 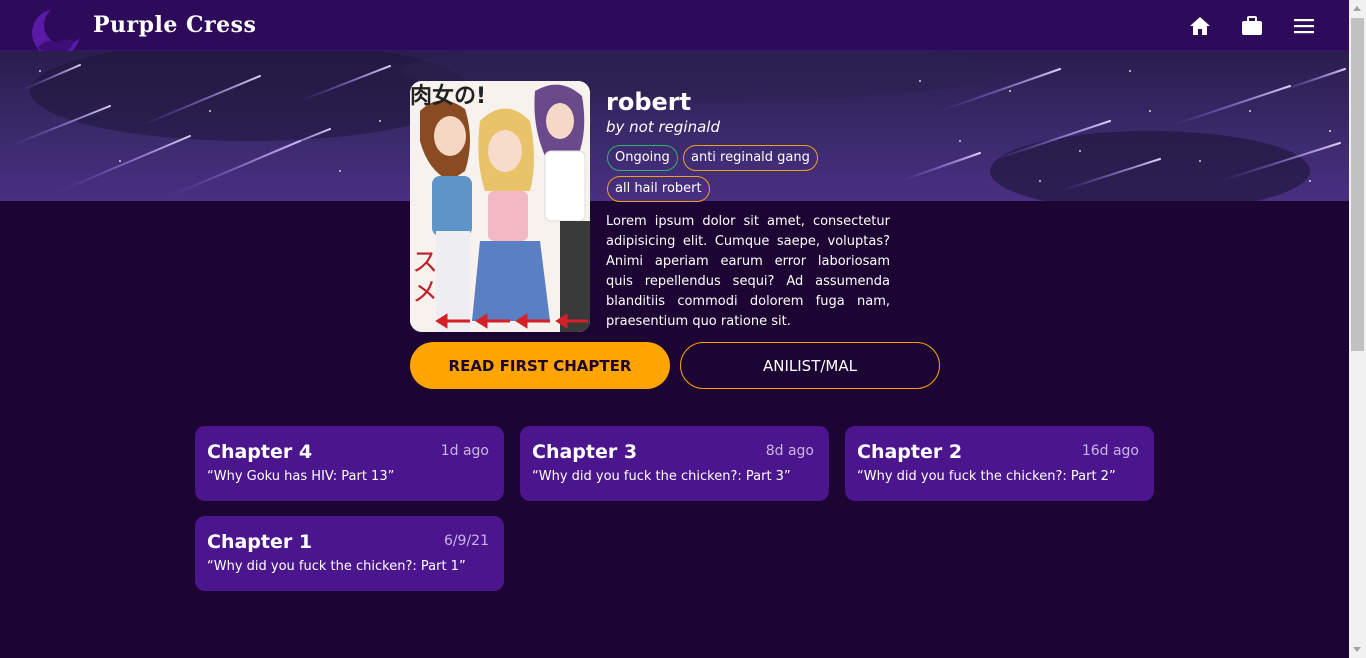 I want to click on cover-image: 肉女の! ス メ, so click(x=500, y=206).